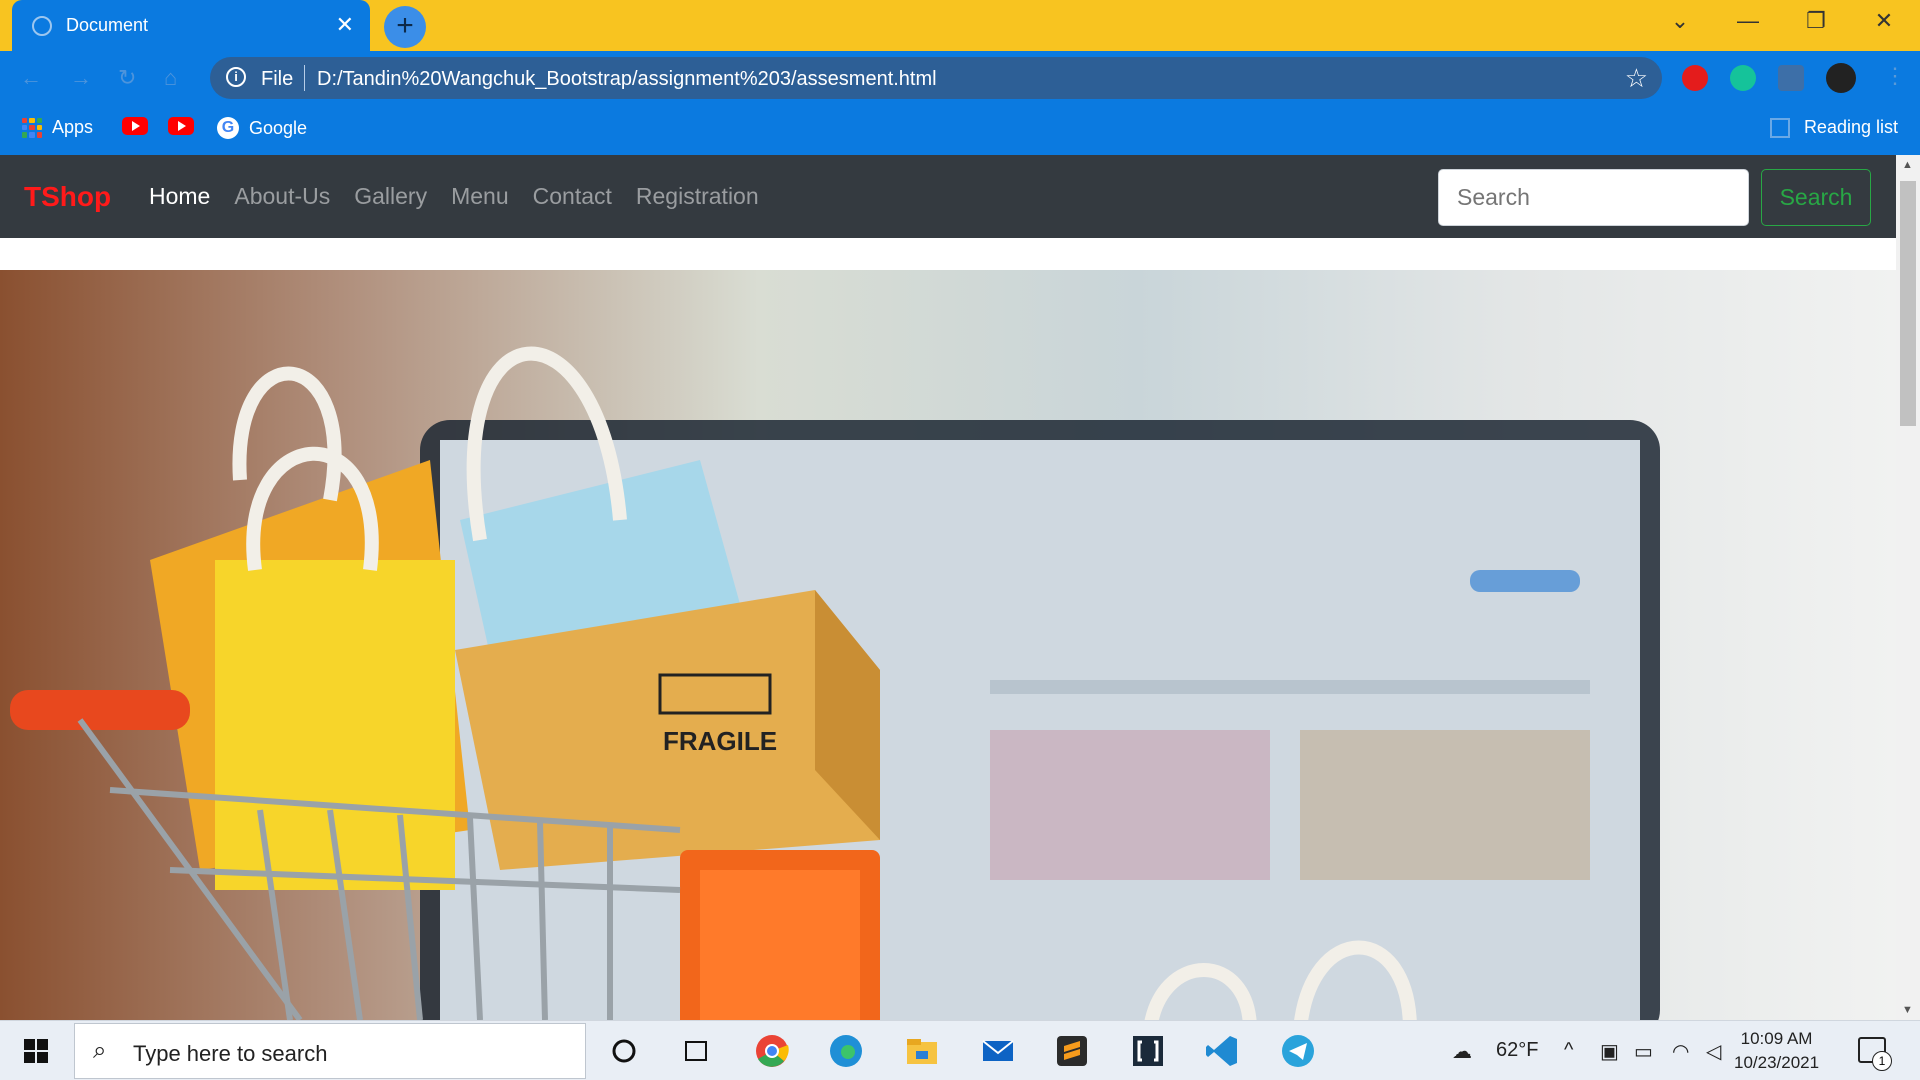  I want to click on windows-start-icon, so click(36, 1051).